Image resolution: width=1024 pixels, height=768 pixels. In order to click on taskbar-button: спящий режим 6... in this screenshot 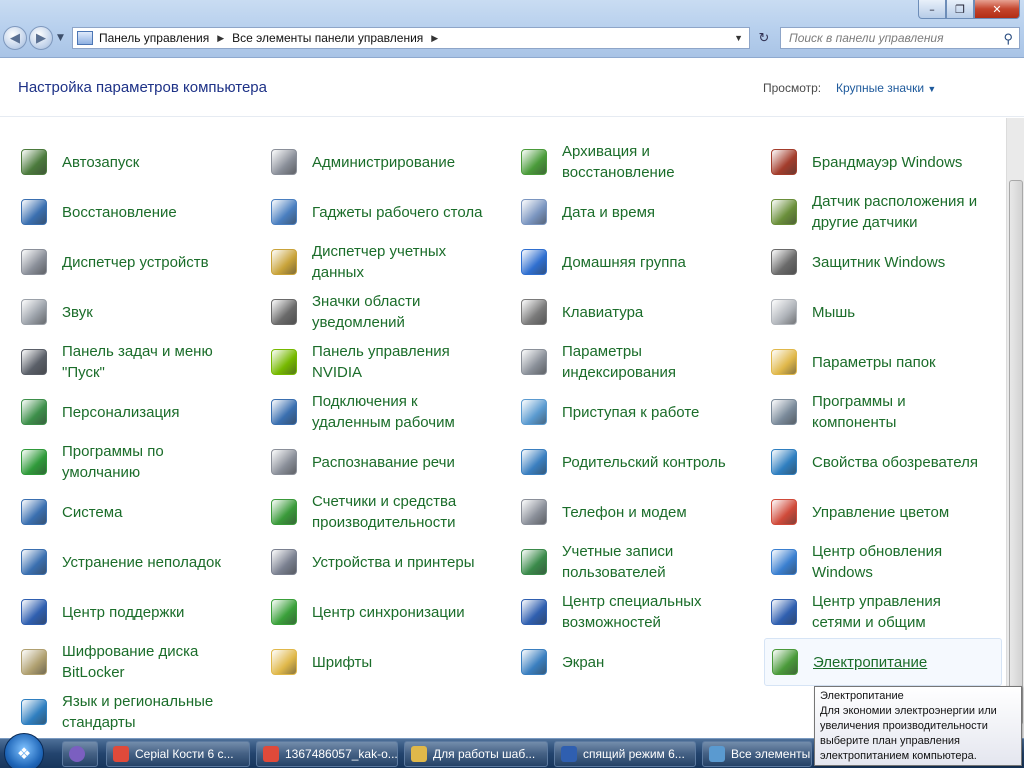, I will do `click(625, 754)`.